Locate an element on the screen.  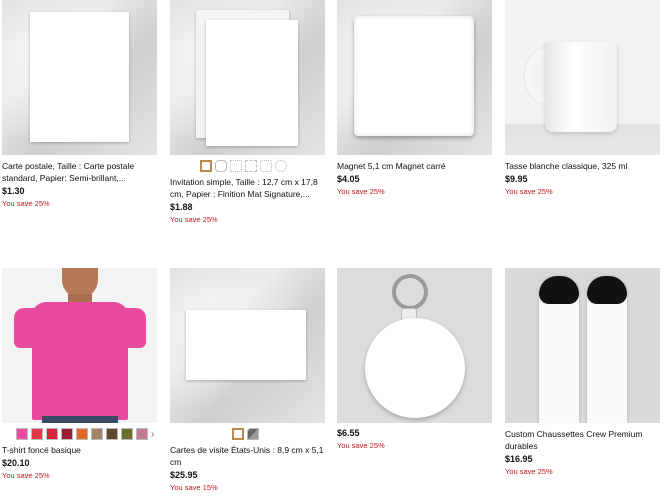
product-image-magnet is located at coordinates (414, 77).